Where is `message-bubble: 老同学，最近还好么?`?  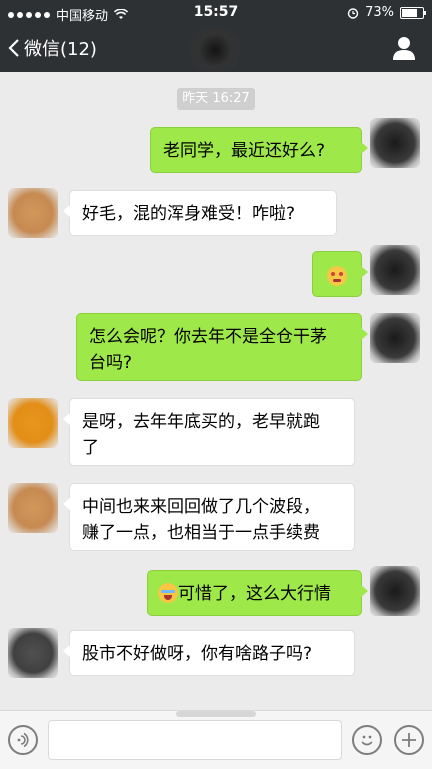
message-bubble: 老同学，最近还好么? is located at coordinates (259, 150).